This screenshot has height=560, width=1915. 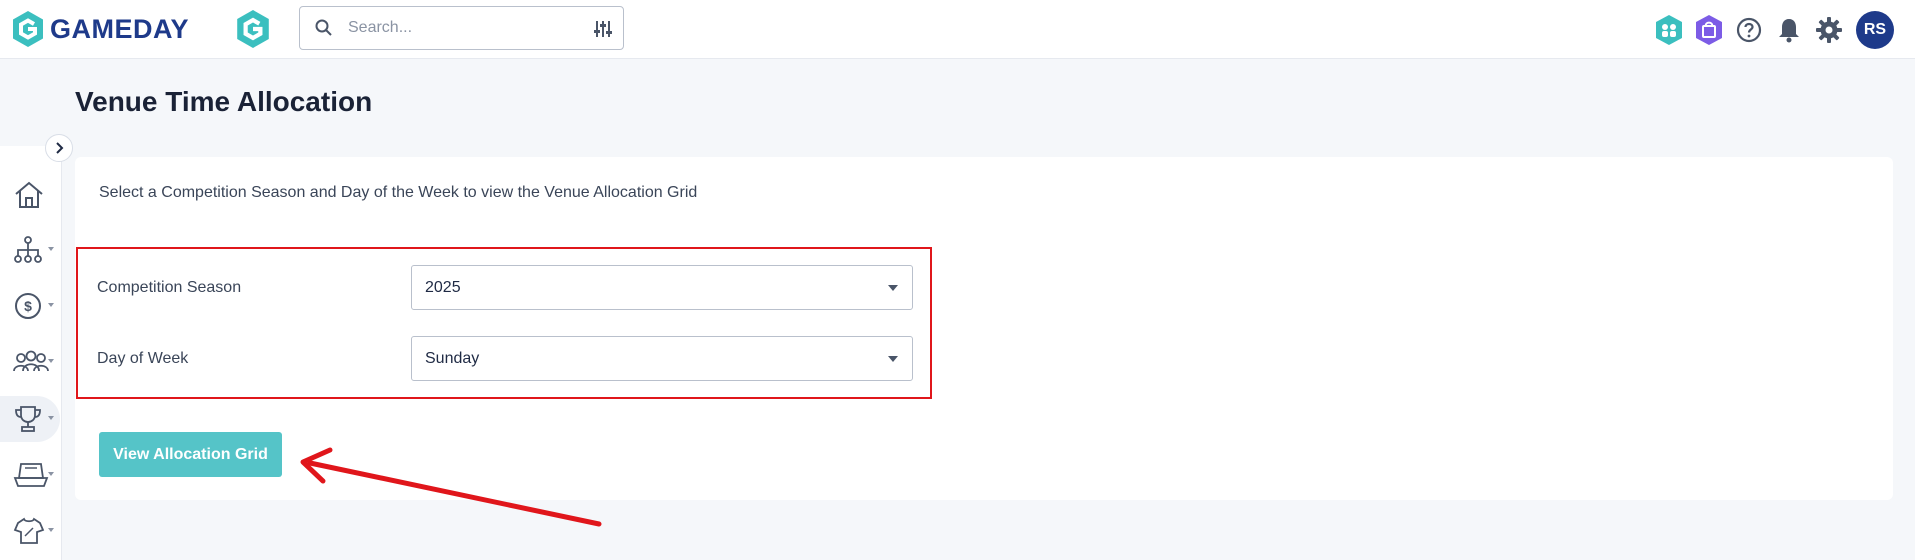 I want to click on sidebar-expand-toggle, so click(x=59, y=148).